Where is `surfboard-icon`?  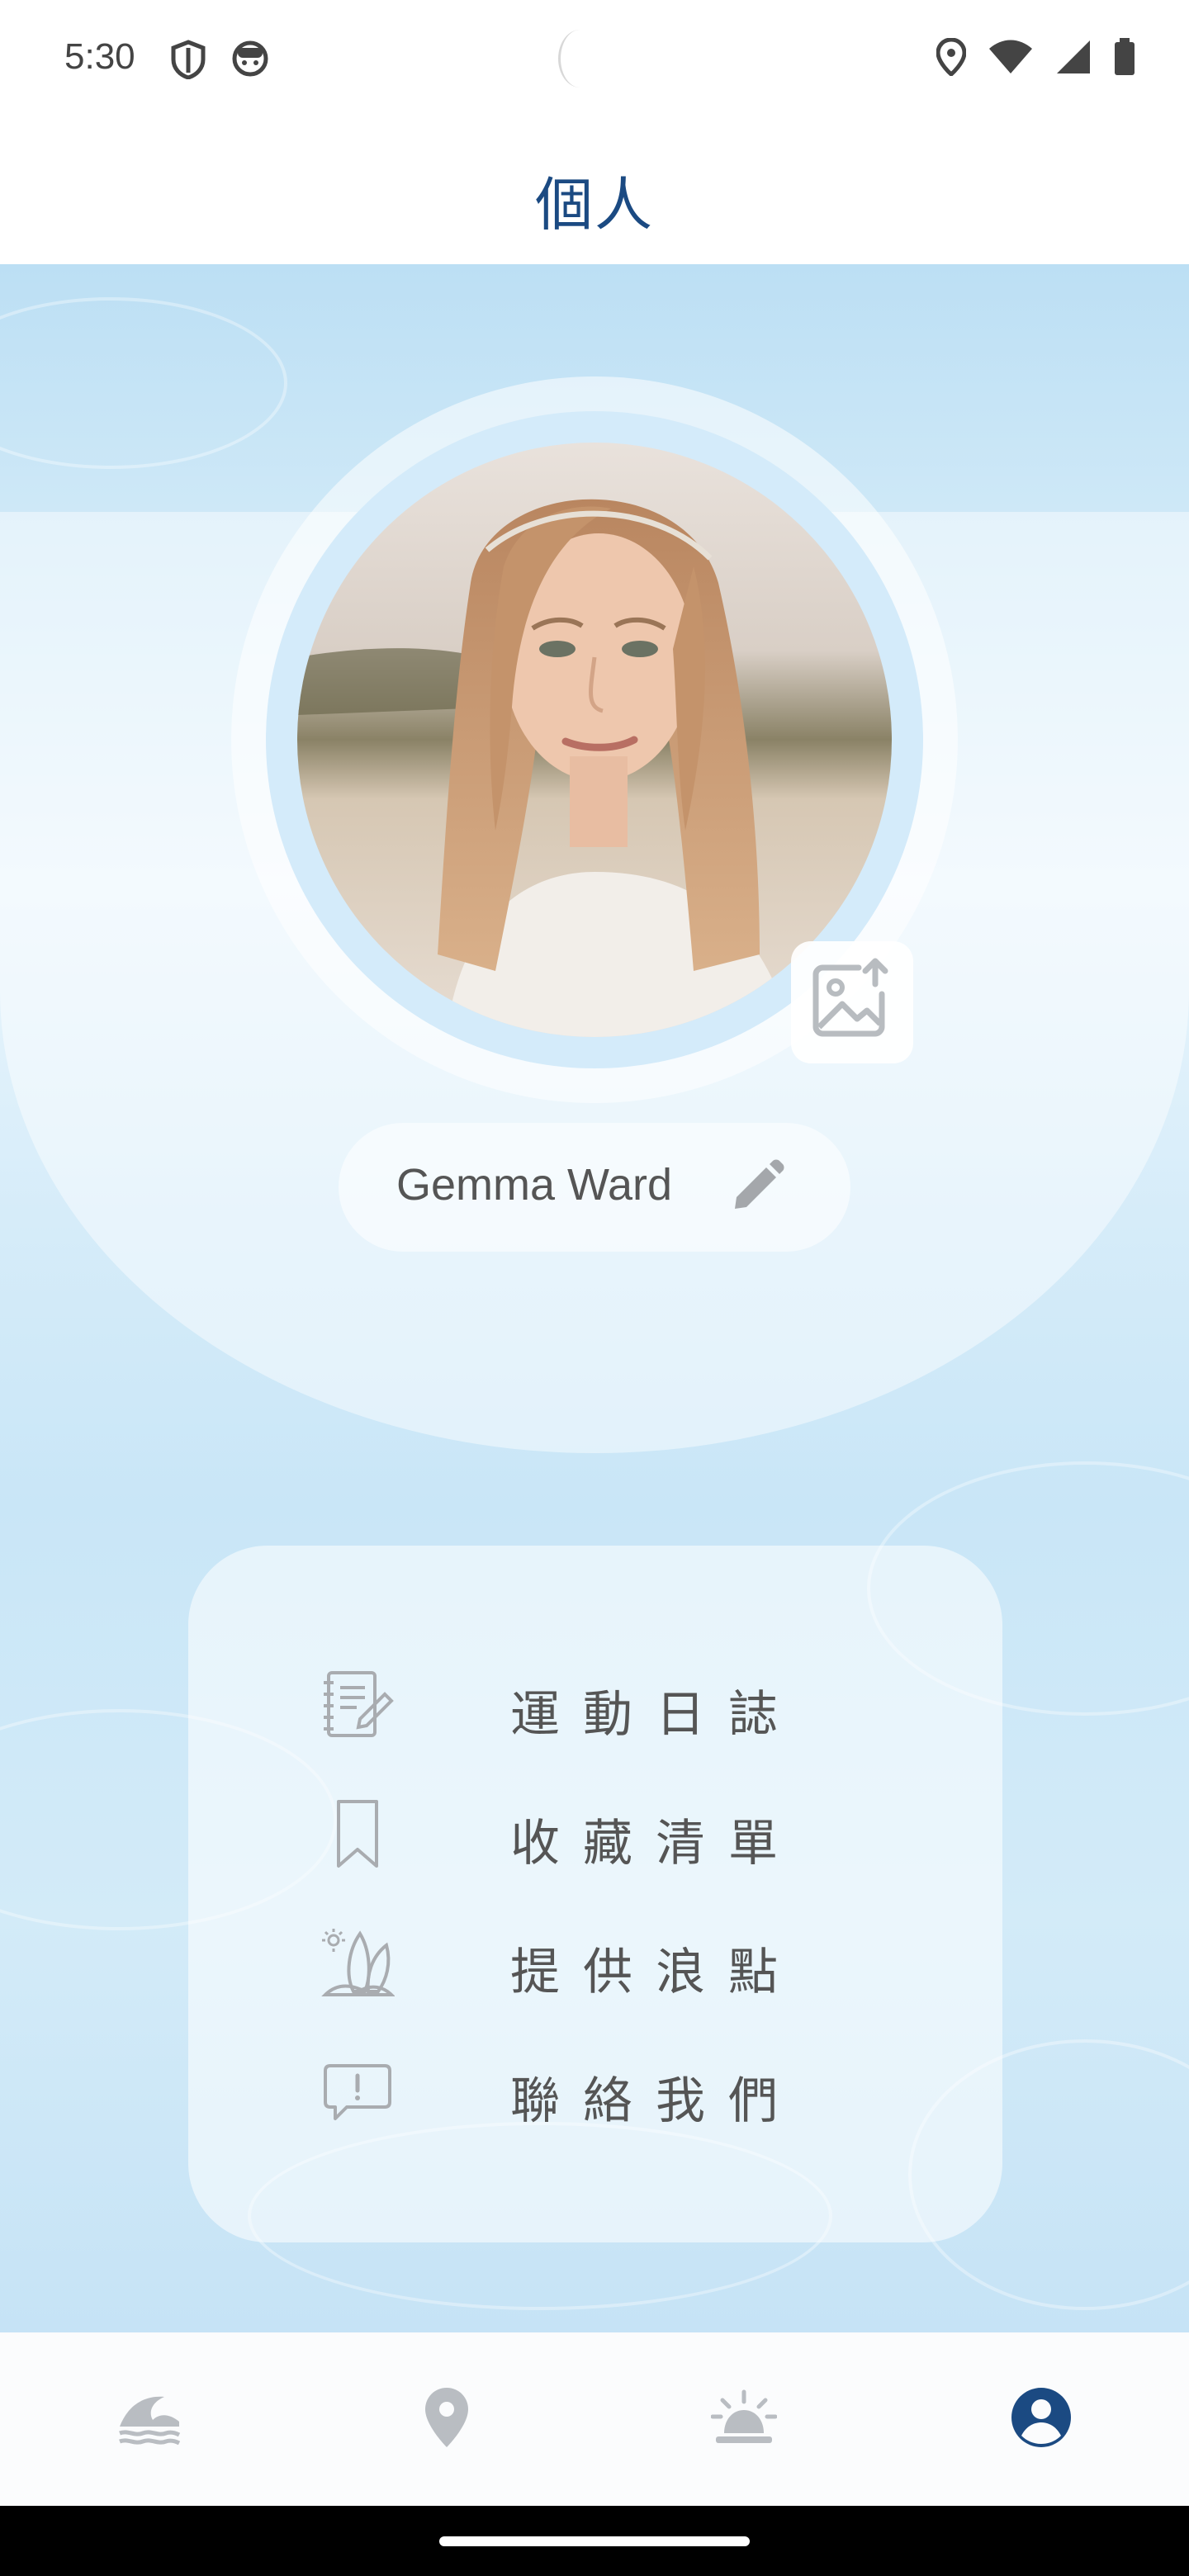 surfboard-icon is located at coordinates (358, 1962).